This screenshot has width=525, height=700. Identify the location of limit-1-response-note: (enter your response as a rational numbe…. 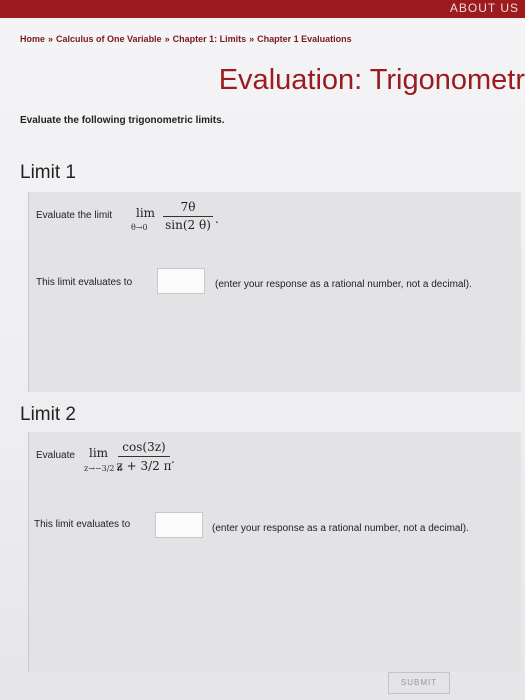
(343, 284).